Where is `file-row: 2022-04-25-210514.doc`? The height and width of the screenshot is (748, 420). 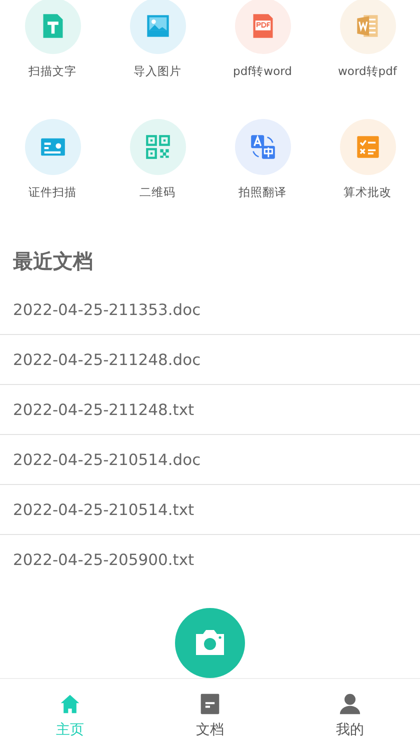
file-row: 2022-04-25-210514.doc is located at coordinates (210, 460).